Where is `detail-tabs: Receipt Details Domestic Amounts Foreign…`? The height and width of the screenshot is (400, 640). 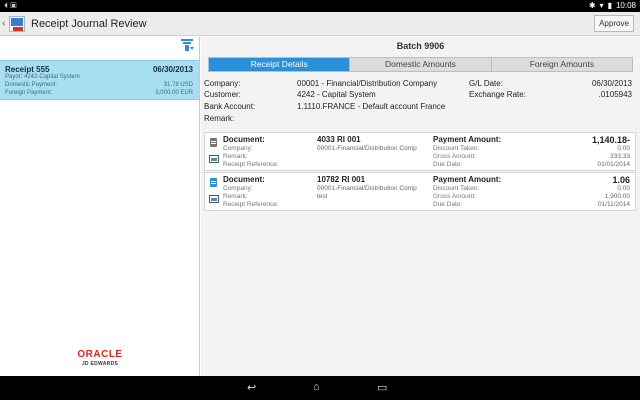
detail-tabs: Receipt Details Domestic Amounts Foreign… is located at coordinates (420, 64).